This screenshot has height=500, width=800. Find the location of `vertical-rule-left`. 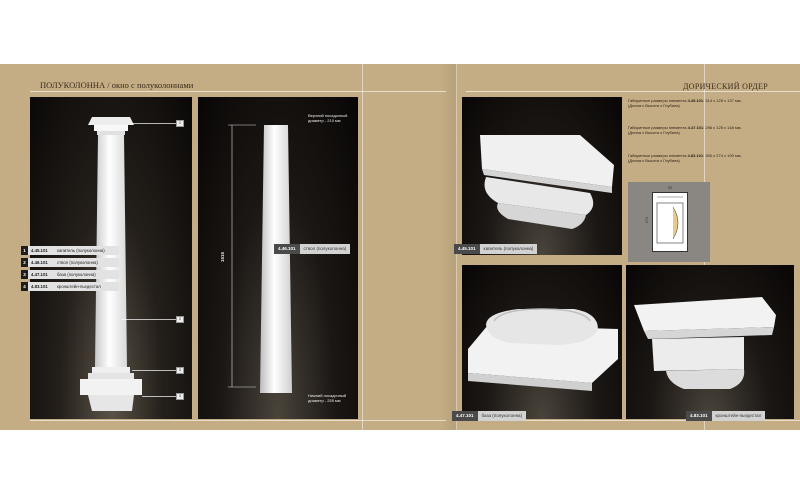

vertical-rule-left is located at coordinates (362, 247).